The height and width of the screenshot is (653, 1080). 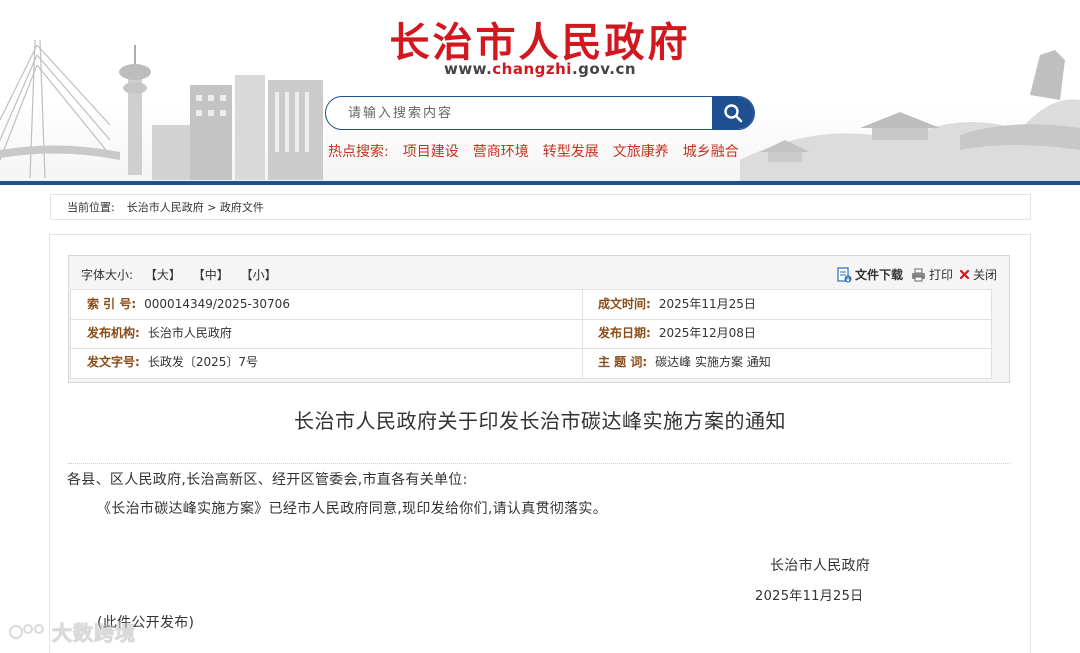 I want to click on search-icon, so click(x=733, y=113).